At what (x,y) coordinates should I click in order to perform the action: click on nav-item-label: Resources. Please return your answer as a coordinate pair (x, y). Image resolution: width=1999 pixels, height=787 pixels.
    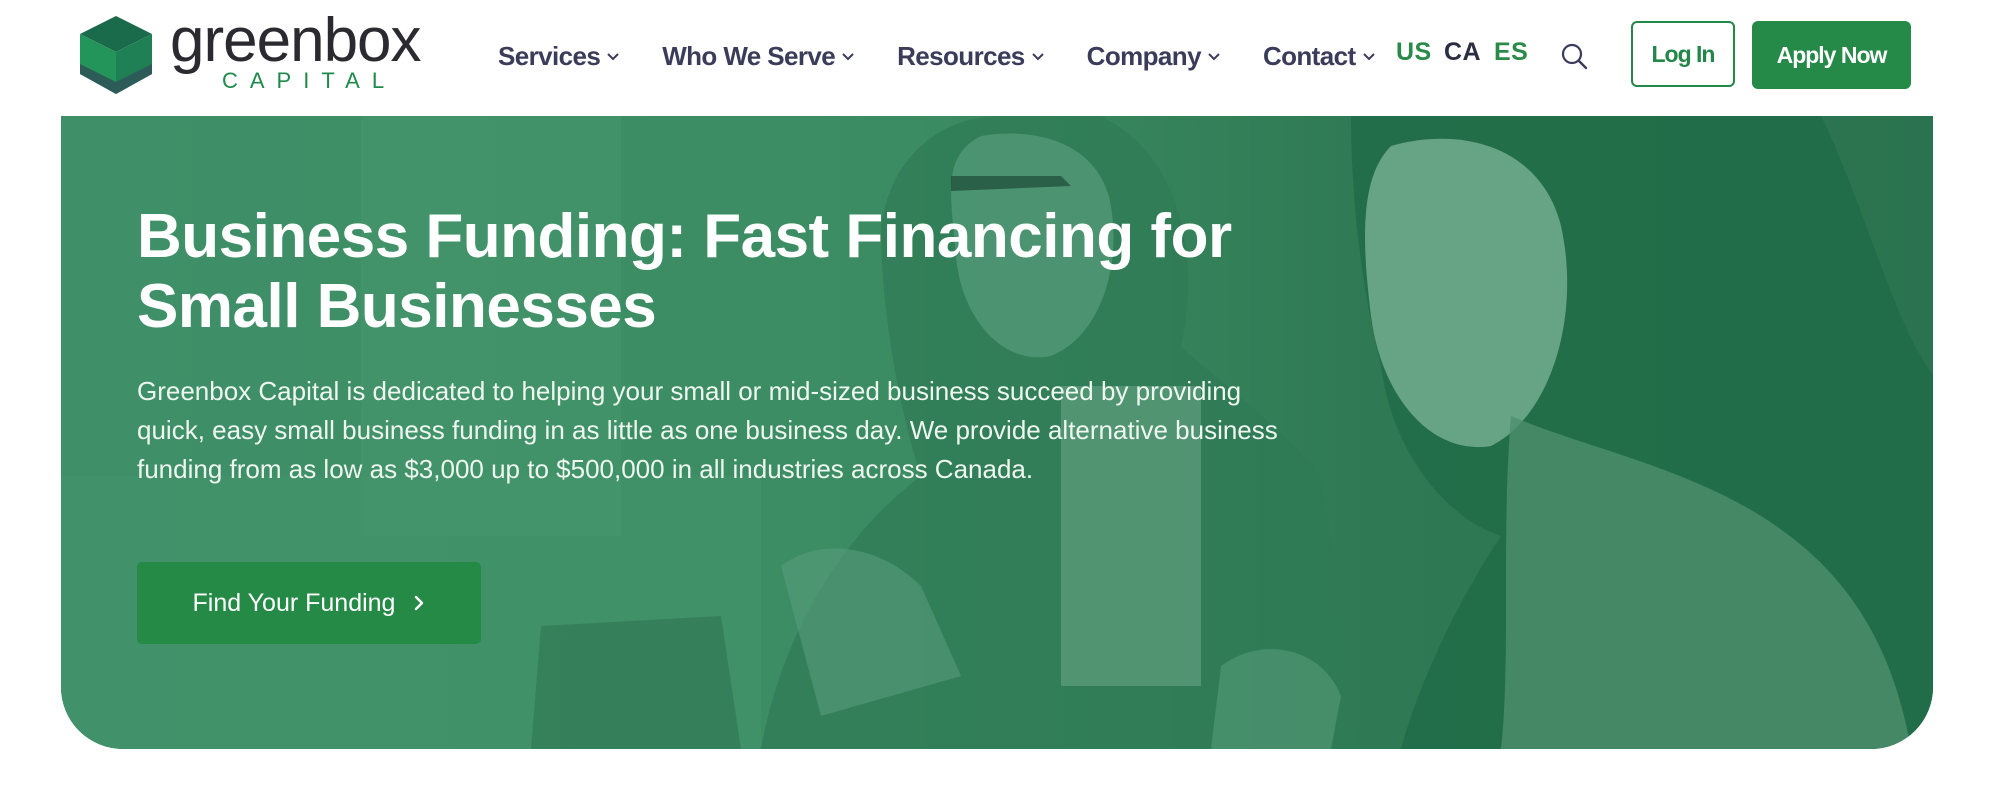
    Looking at the image, I should click on (961, 55).